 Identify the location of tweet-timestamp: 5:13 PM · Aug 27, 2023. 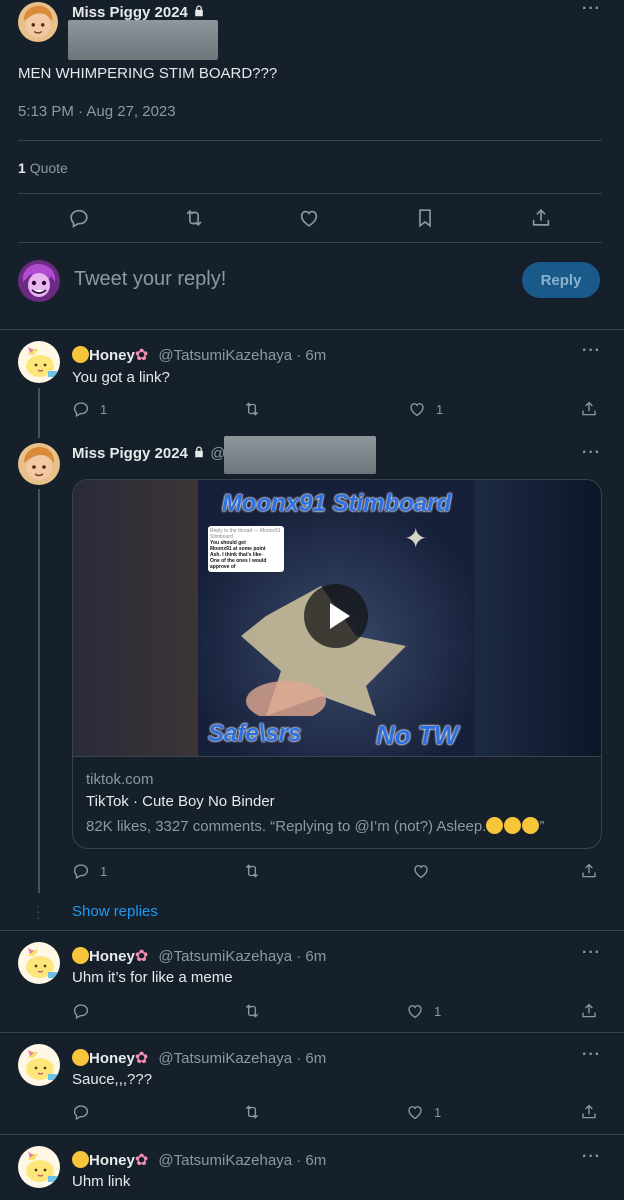
(97, 111).